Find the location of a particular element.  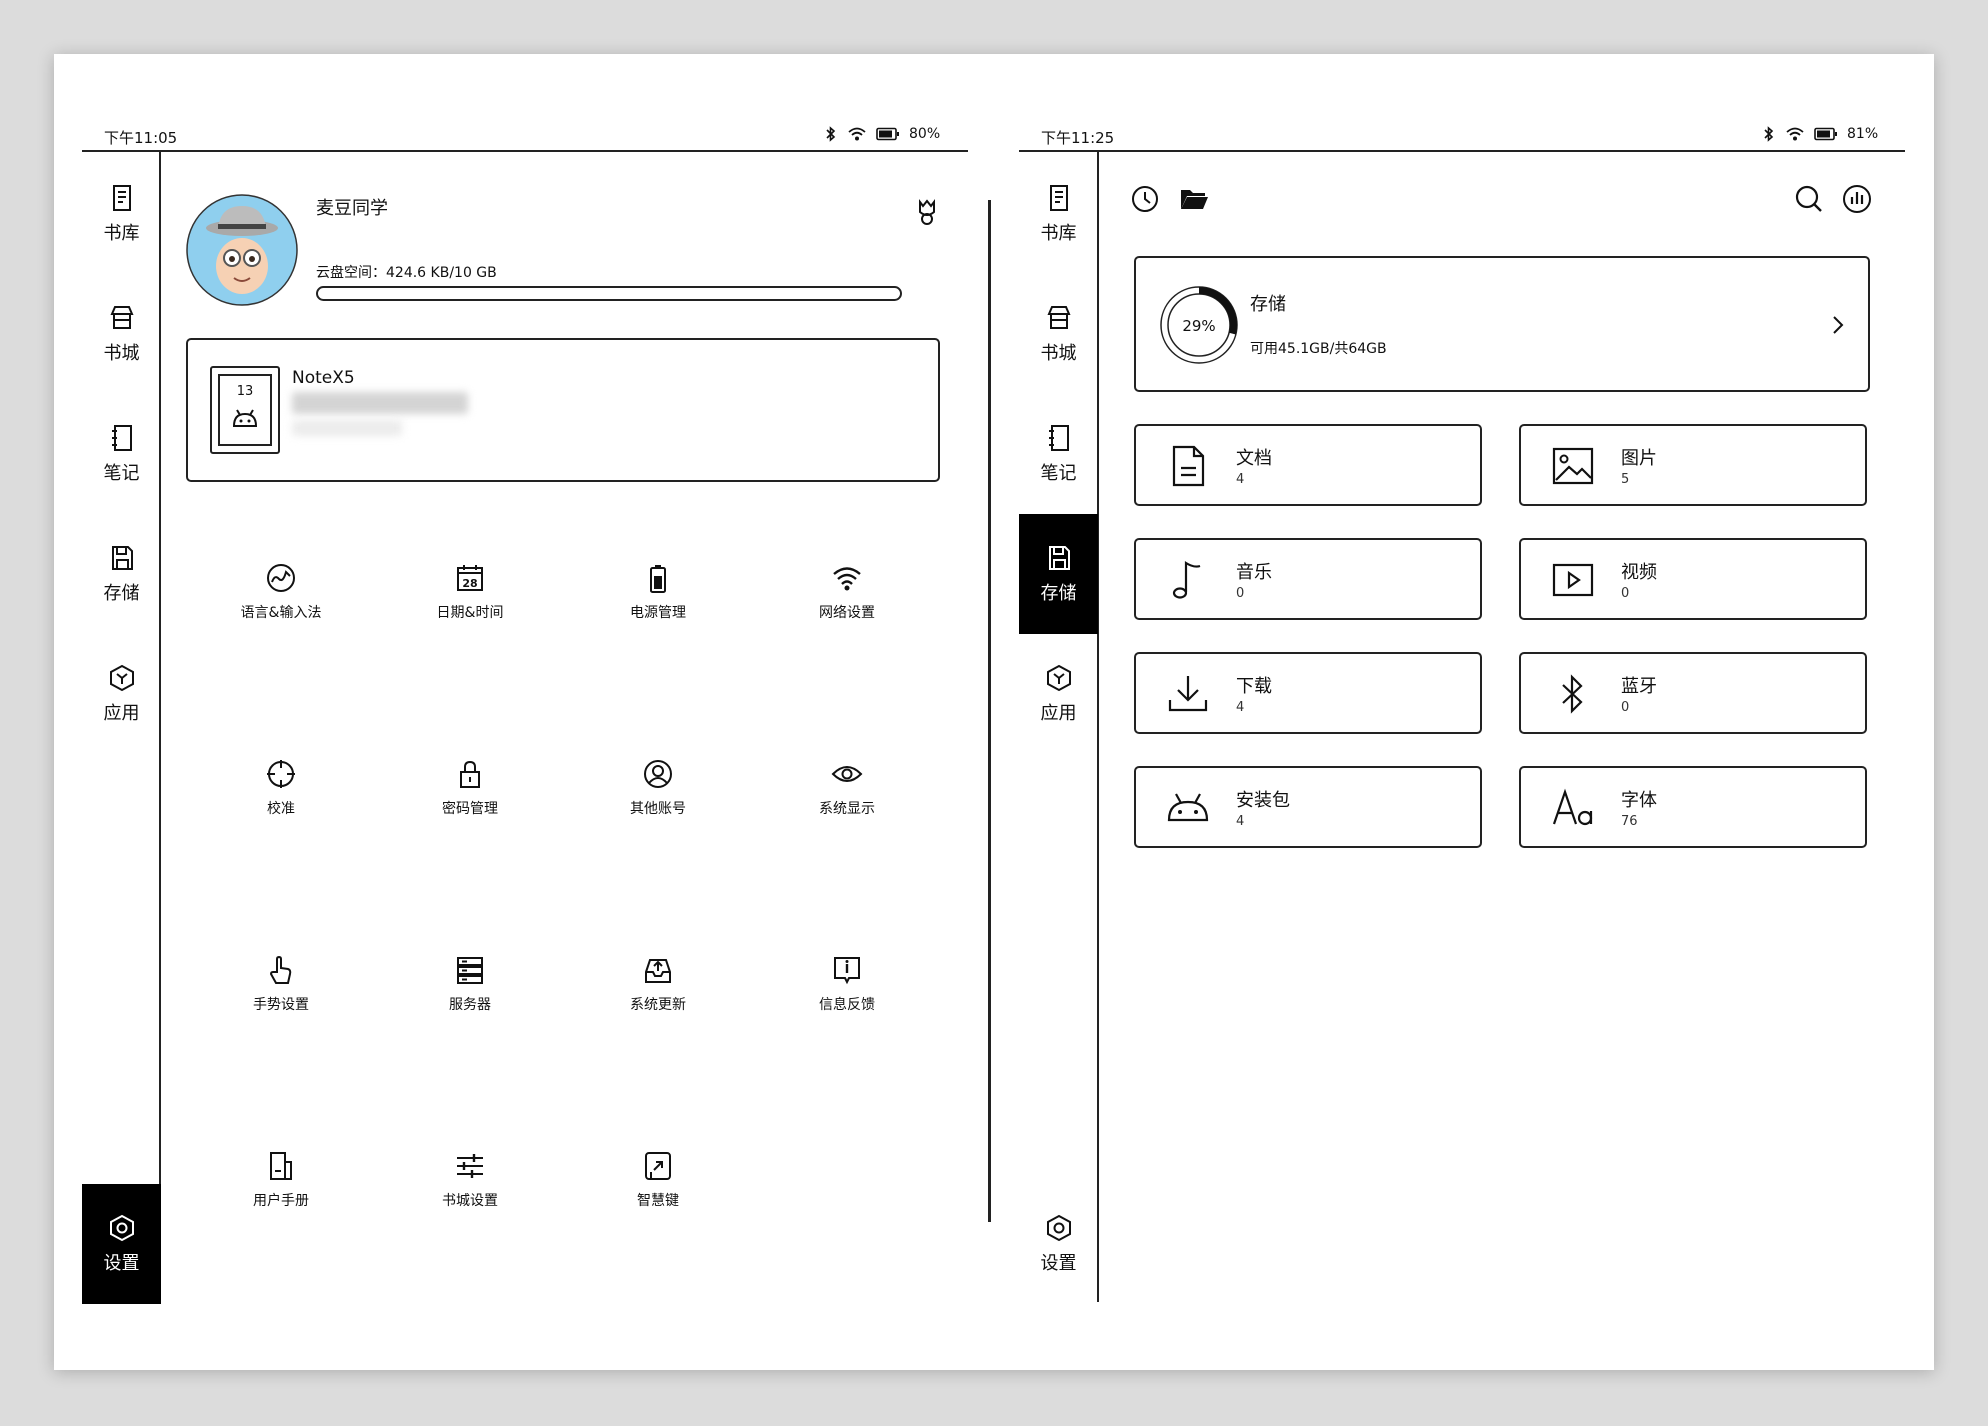

recent-button is located at coordinates (1145, 199).